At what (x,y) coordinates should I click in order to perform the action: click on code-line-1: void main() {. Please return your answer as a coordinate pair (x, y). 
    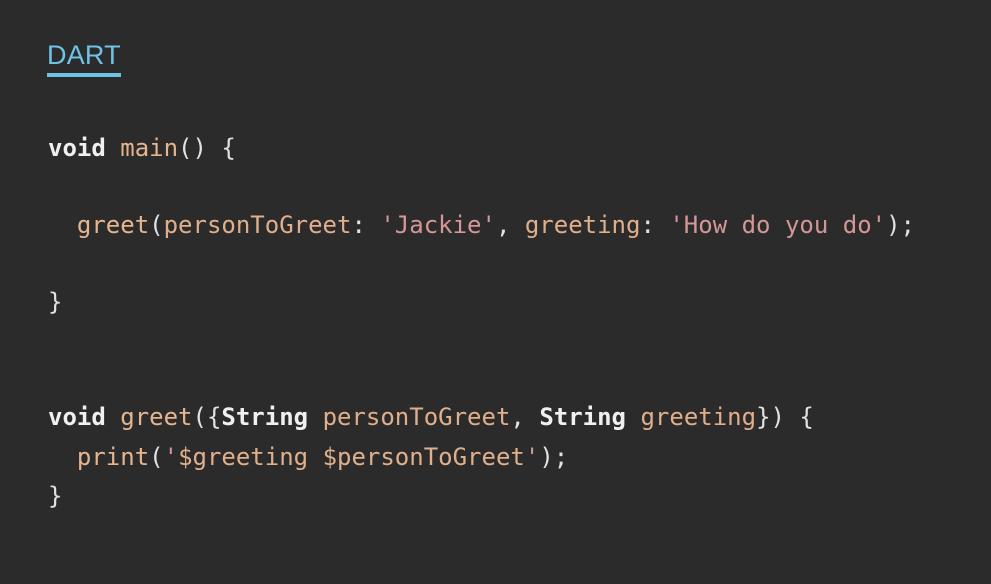
    Looking at the image, I should click on (142, 148).